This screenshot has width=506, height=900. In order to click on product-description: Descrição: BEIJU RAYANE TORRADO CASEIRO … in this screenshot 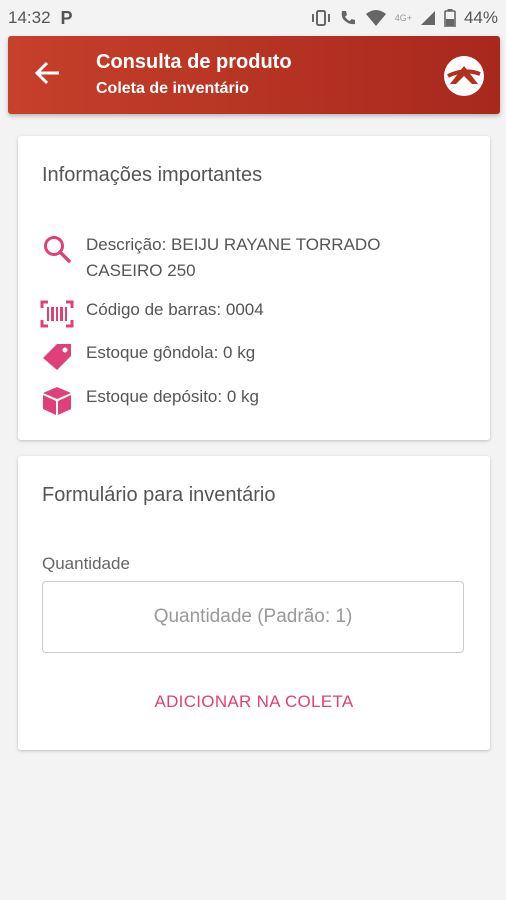, I will do `click(233, 257)`.